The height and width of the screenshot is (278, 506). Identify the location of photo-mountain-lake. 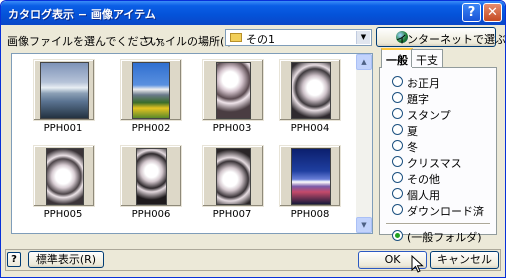
(64, 90).